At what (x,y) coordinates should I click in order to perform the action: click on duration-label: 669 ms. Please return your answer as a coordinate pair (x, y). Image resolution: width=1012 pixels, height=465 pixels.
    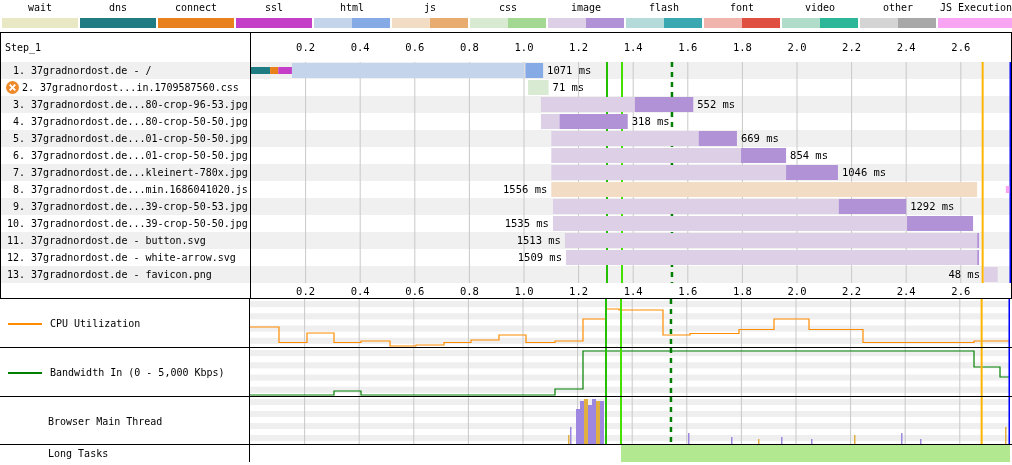
    Looking at the image, I should click on (759, 138).